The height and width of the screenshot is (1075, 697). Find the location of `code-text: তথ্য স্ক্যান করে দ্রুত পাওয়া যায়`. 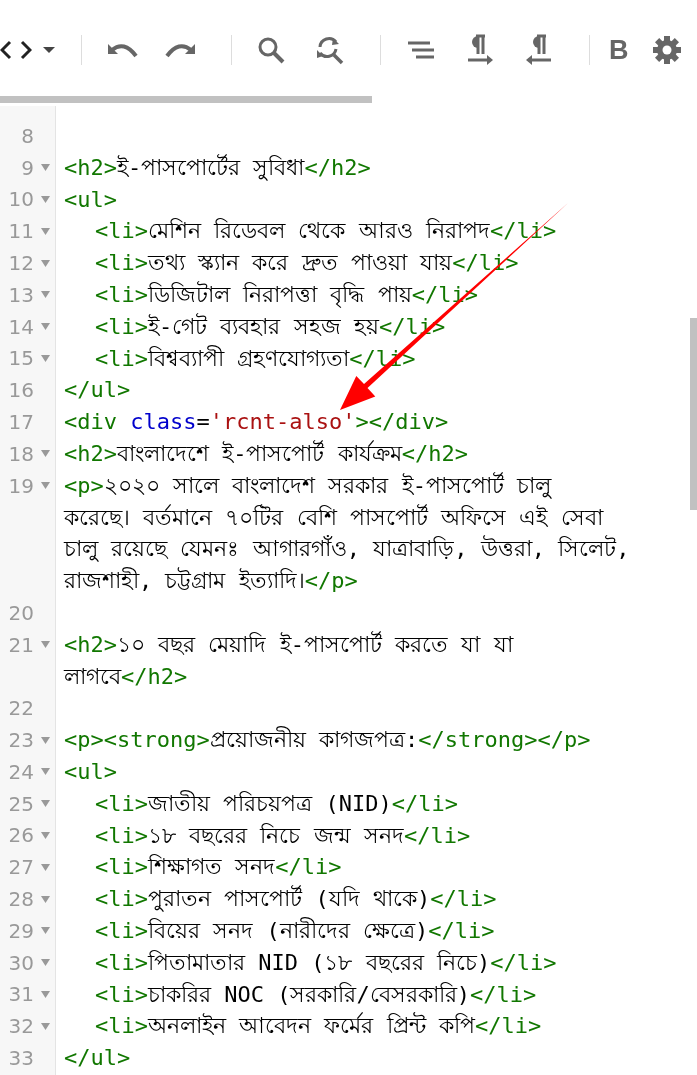

code-text: তথ্য স্ক্যান করে দ্রুত পাওয়া যায় is located at coordinates (300, 263).